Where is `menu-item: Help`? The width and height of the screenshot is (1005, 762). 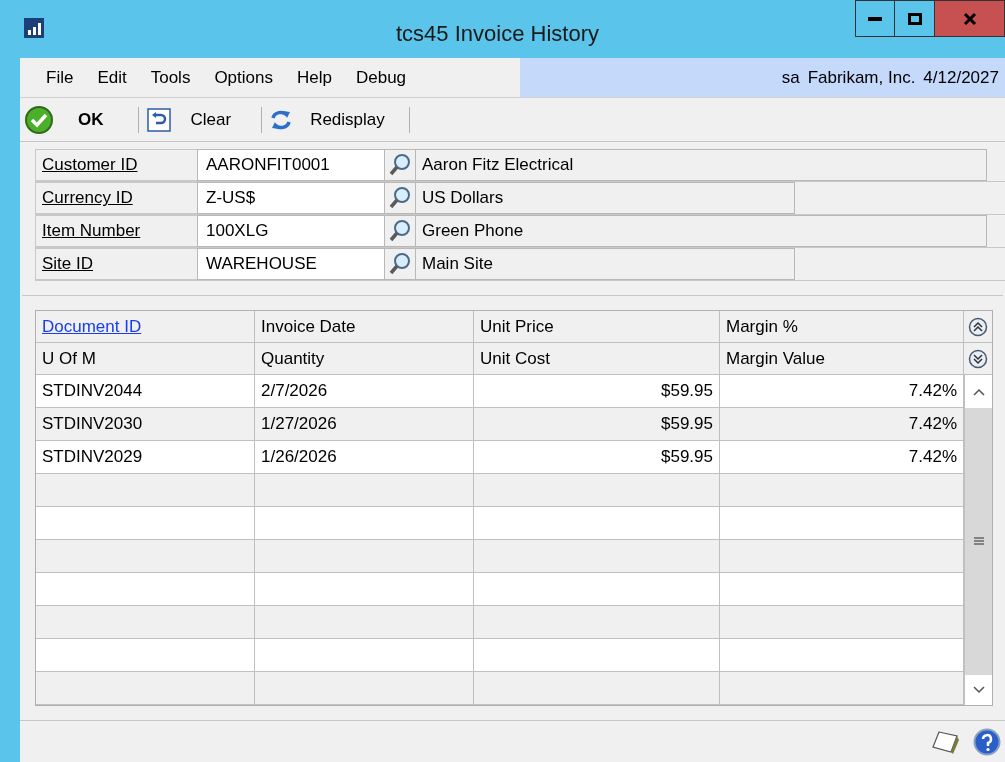 menu-item: Help is located at coordinates (314, 77).